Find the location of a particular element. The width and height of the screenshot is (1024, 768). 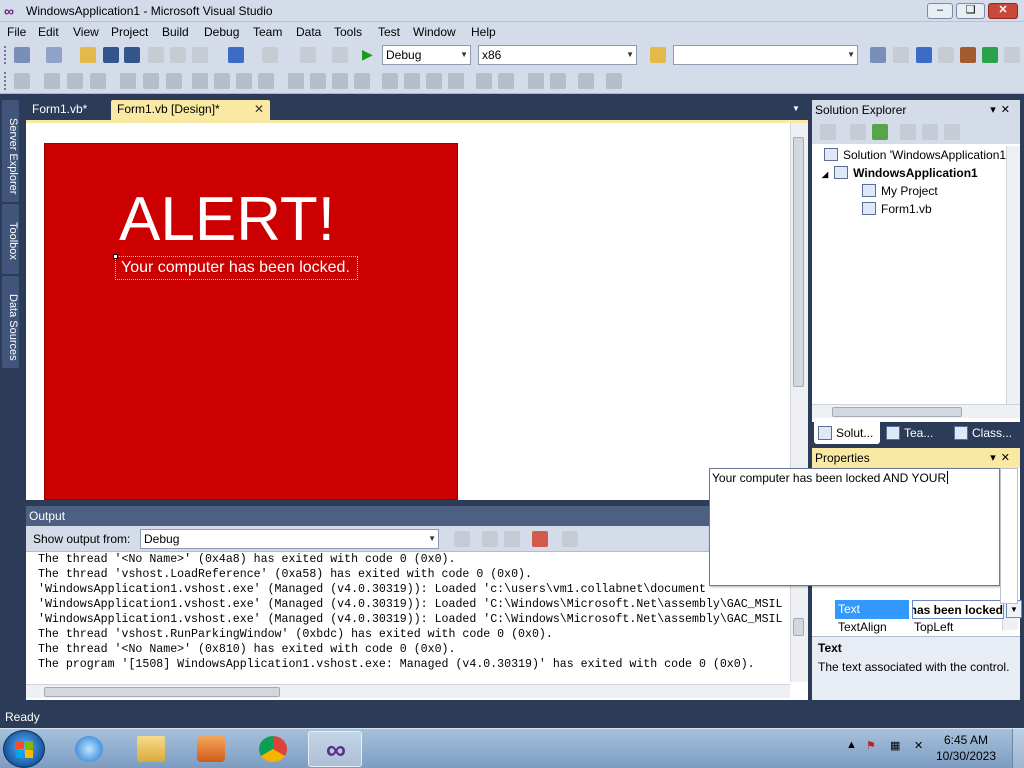

navigate-forward-icon is located at coordinates (340, 55).